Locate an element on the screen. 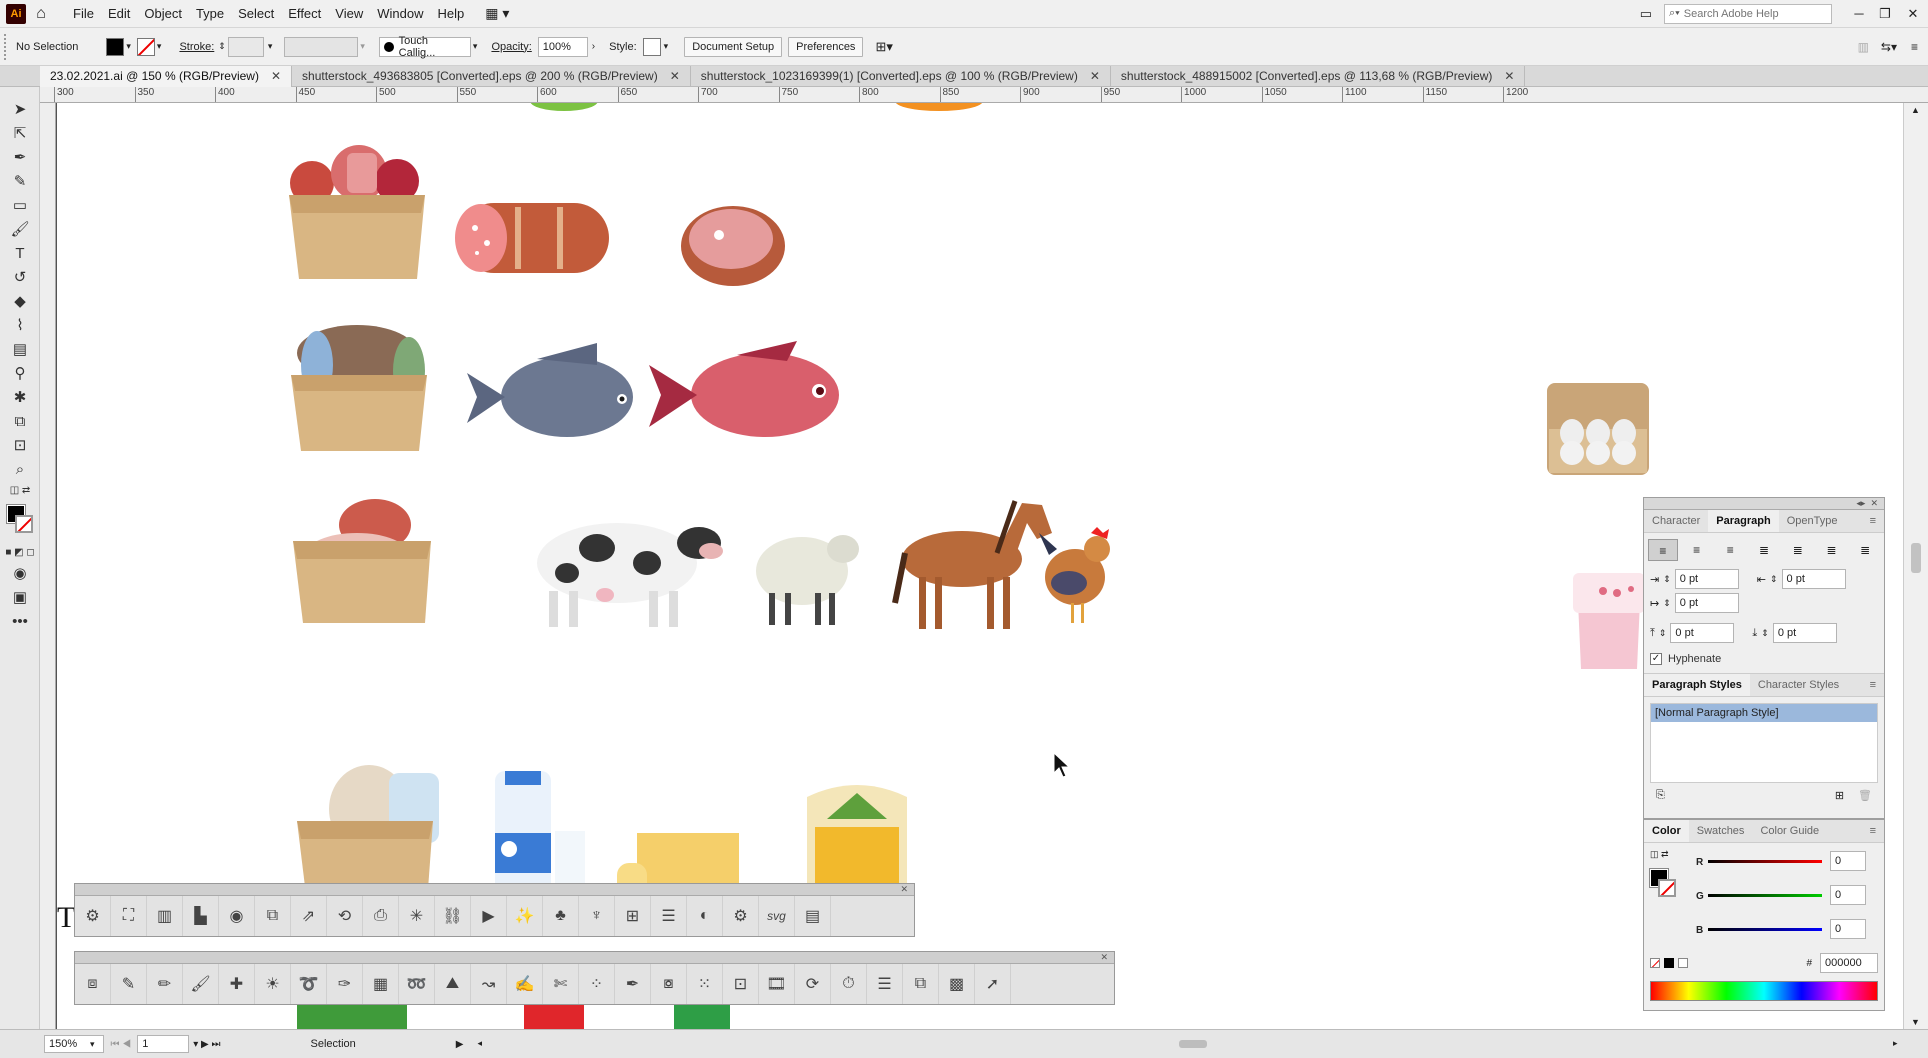 This screenshot has height=1058, width=1928. stack-shapes-icon: ⧉ is located at coordinates (921, 984).